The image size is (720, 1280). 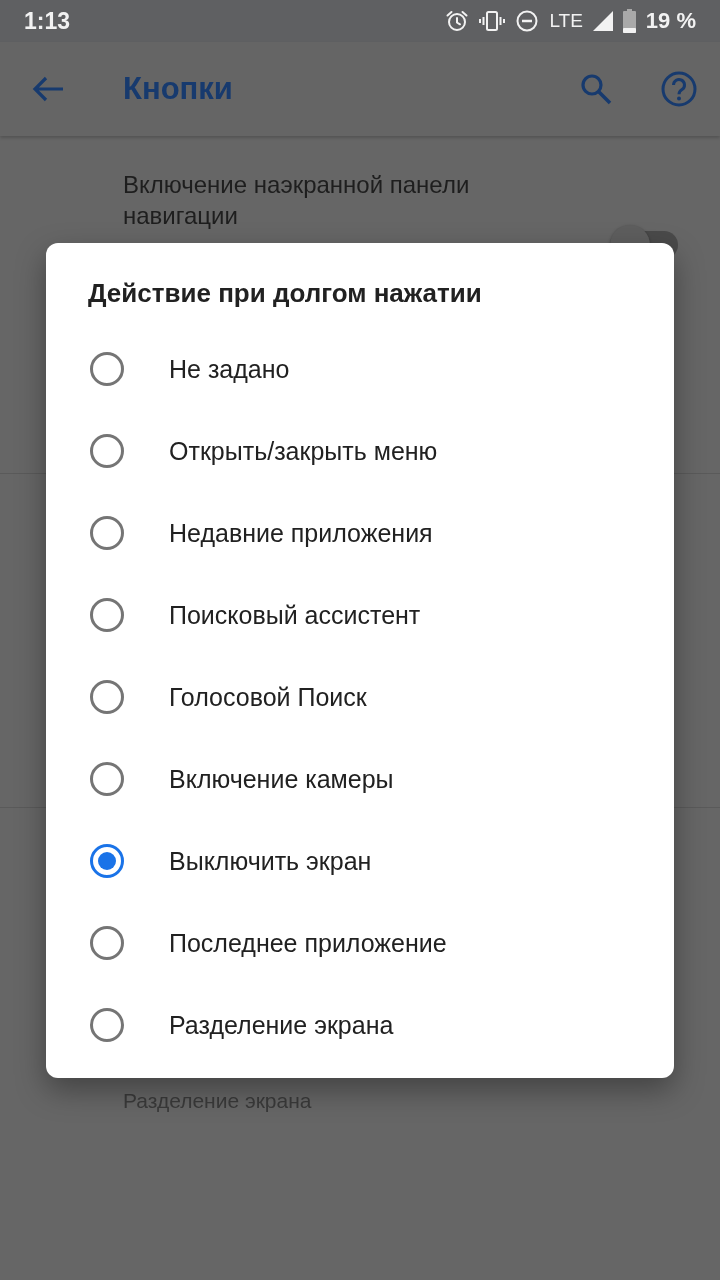 What do you see at coordinates (281, 1025) in the screenshot?
I see `option-label: Разделение экрана` at bounding box center [281, 1025].